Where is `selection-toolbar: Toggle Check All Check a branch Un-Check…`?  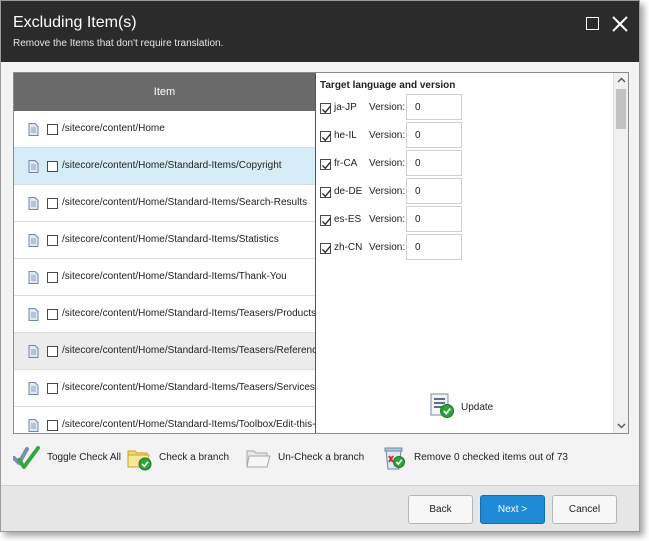 selection-toolbar: Toggle Check All Check a branch Un-Check… is located at coordinates (320, 459).